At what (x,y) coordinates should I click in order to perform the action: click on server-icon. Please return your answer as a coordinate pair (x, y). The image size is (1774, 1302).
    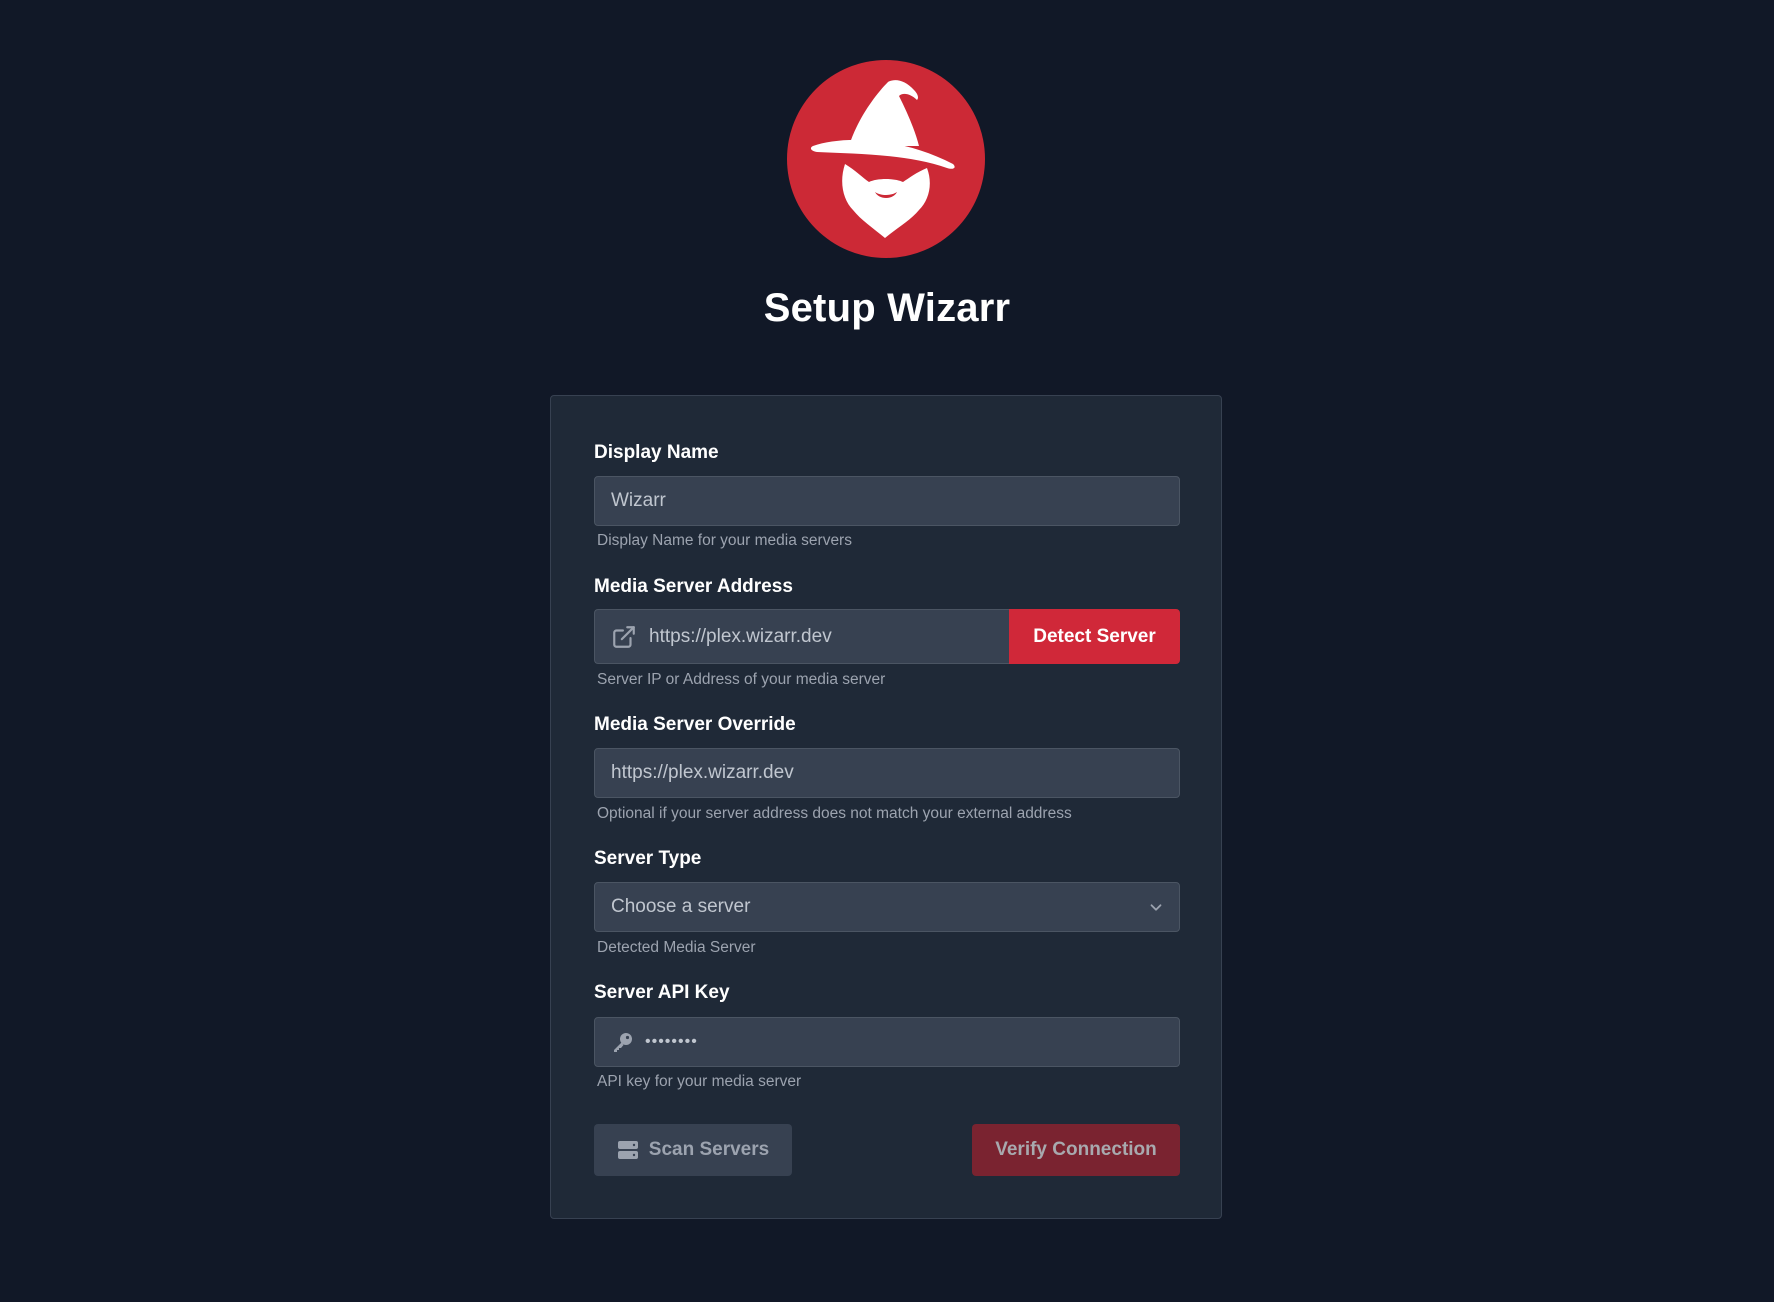
    Looking at the image, I should click on (628, 1150).